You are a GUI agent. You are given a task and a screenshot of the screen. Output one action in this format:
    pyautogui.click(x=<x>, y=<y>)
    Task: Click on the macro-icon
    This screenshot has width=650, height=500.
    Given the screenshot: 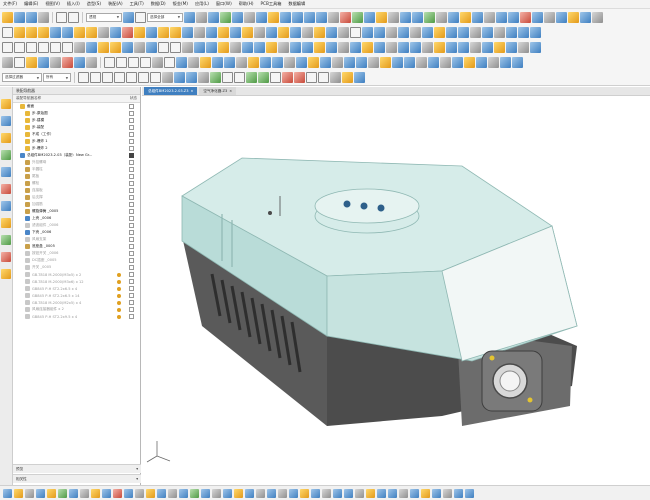 What is the action you would take?
    pyautogui.click(x=597, y=17)
    